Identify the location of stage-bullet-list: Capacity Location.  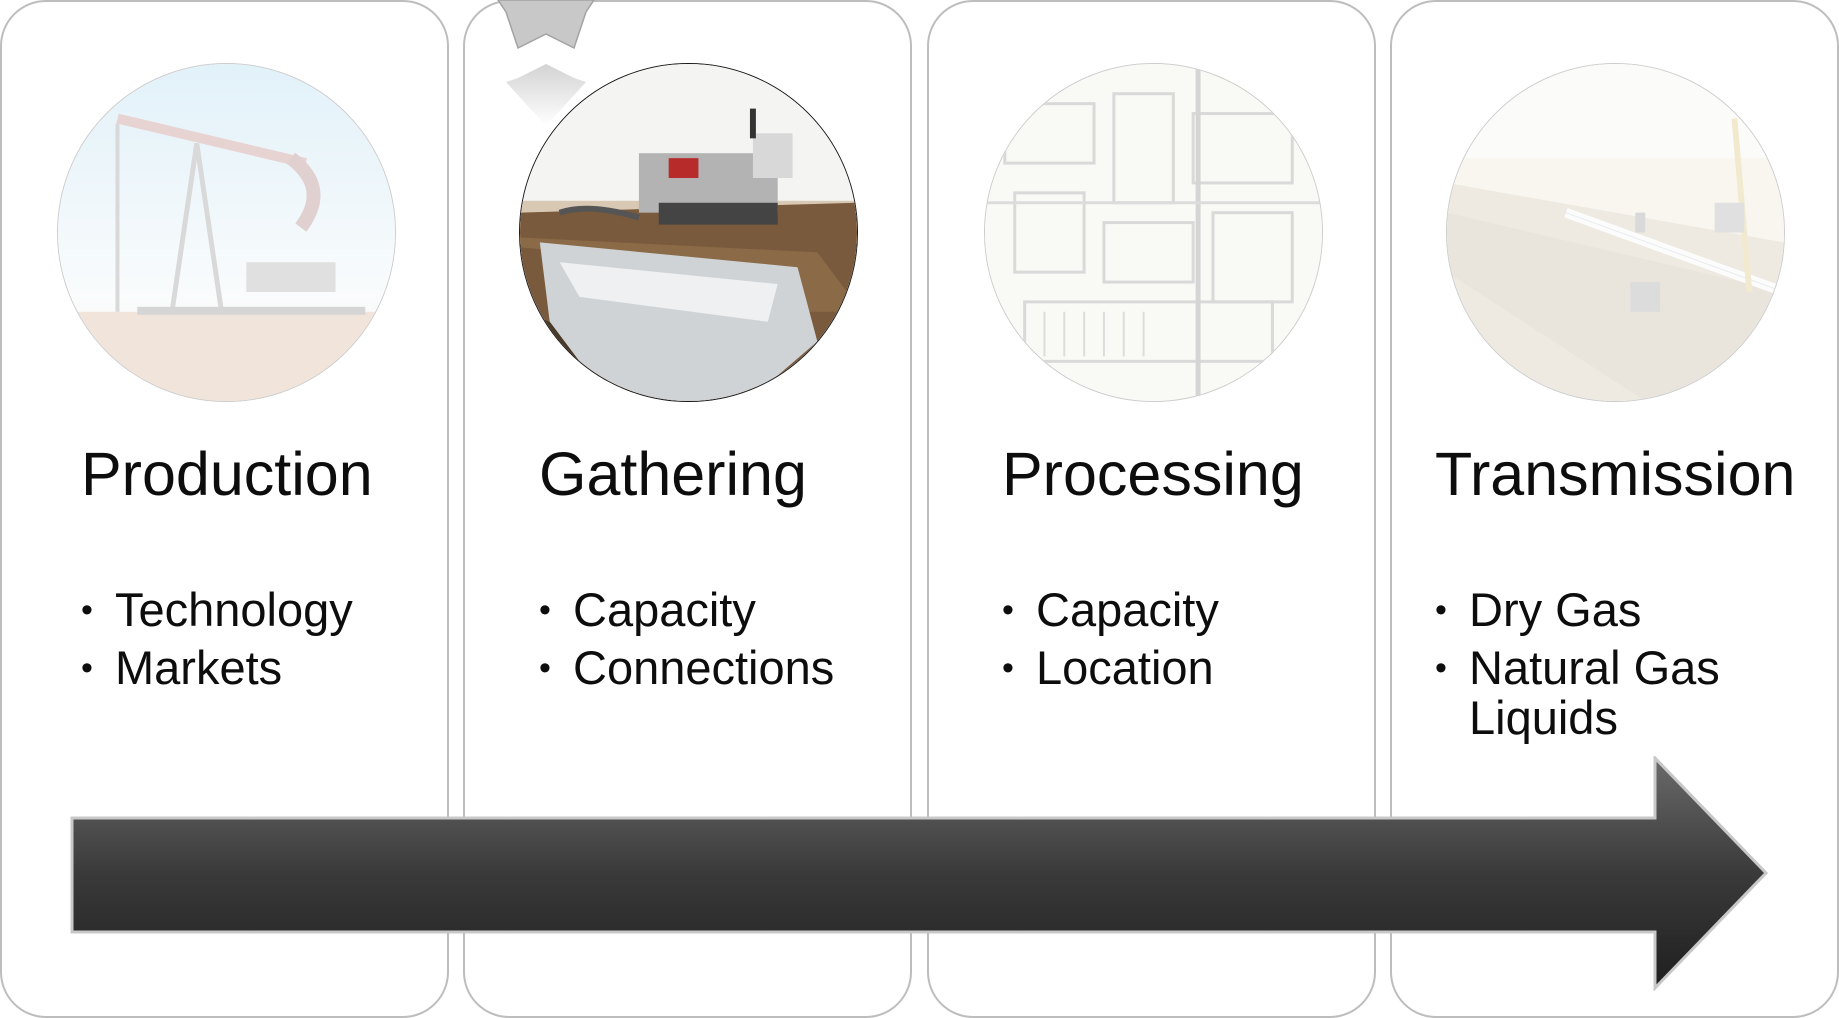
(1110, 643).